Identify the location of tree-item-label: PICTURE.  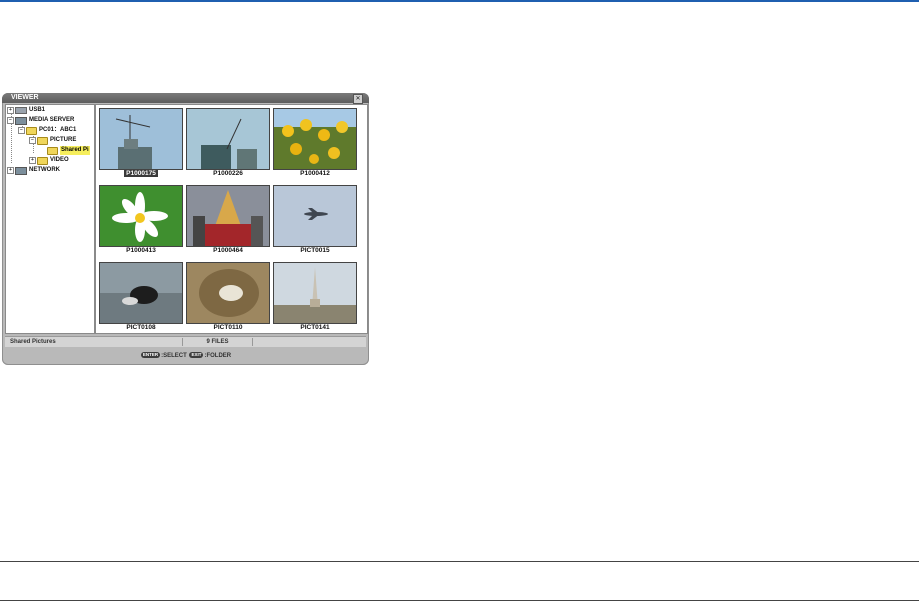
(63, 140).